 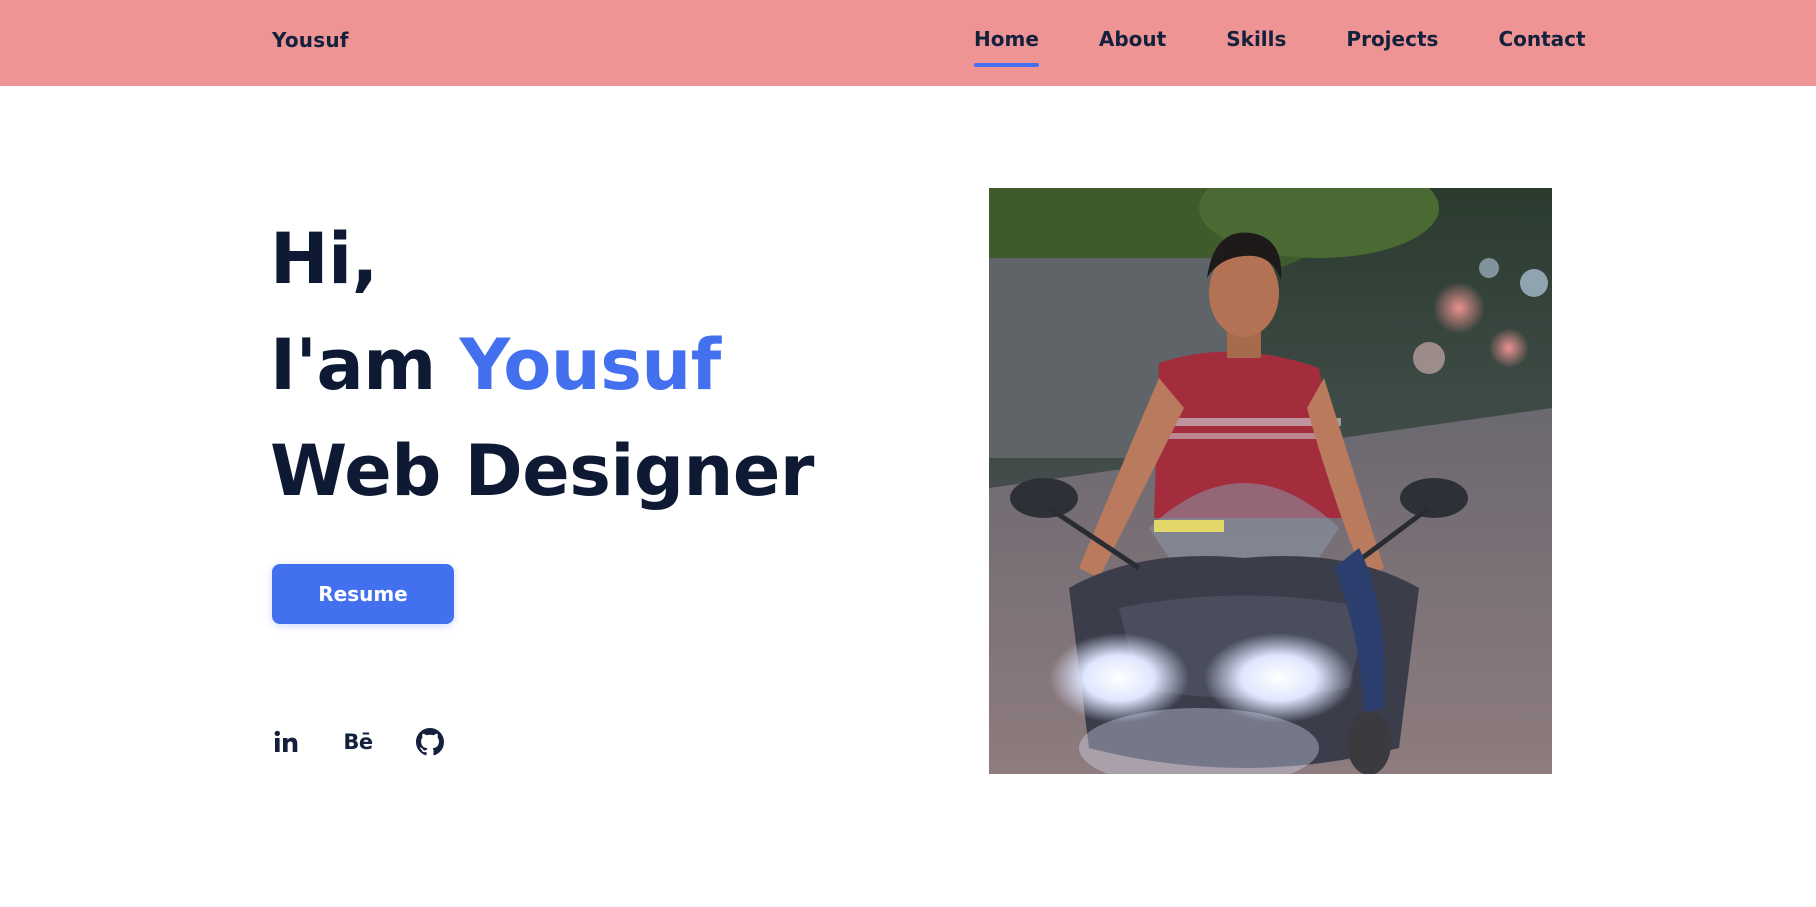 I want to click on brand-logo: Yousuf, so click(x=310, y=40).